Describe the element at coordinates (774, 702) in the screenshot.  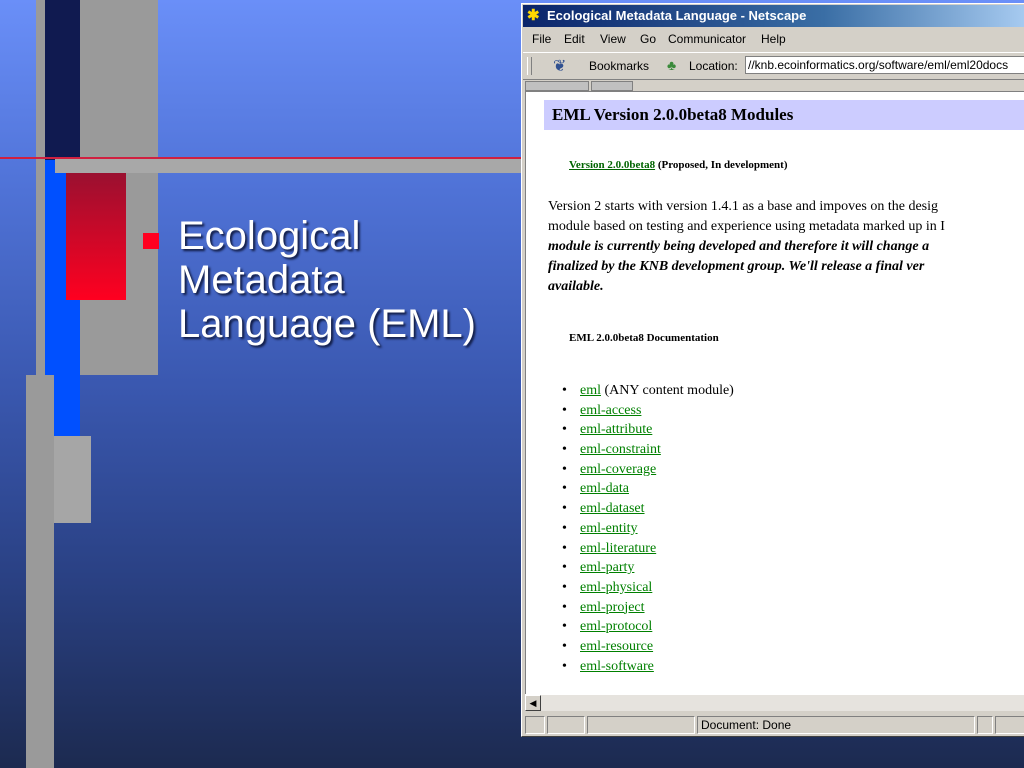
I see `horizontal-scrollbar: ◀` at that location.